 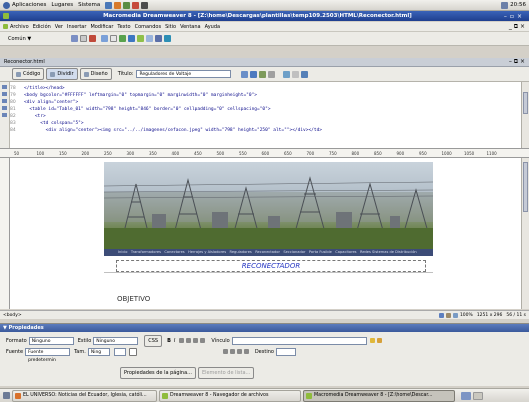 I want to click on style-select: Ninguno, so click(x=116, y=340).